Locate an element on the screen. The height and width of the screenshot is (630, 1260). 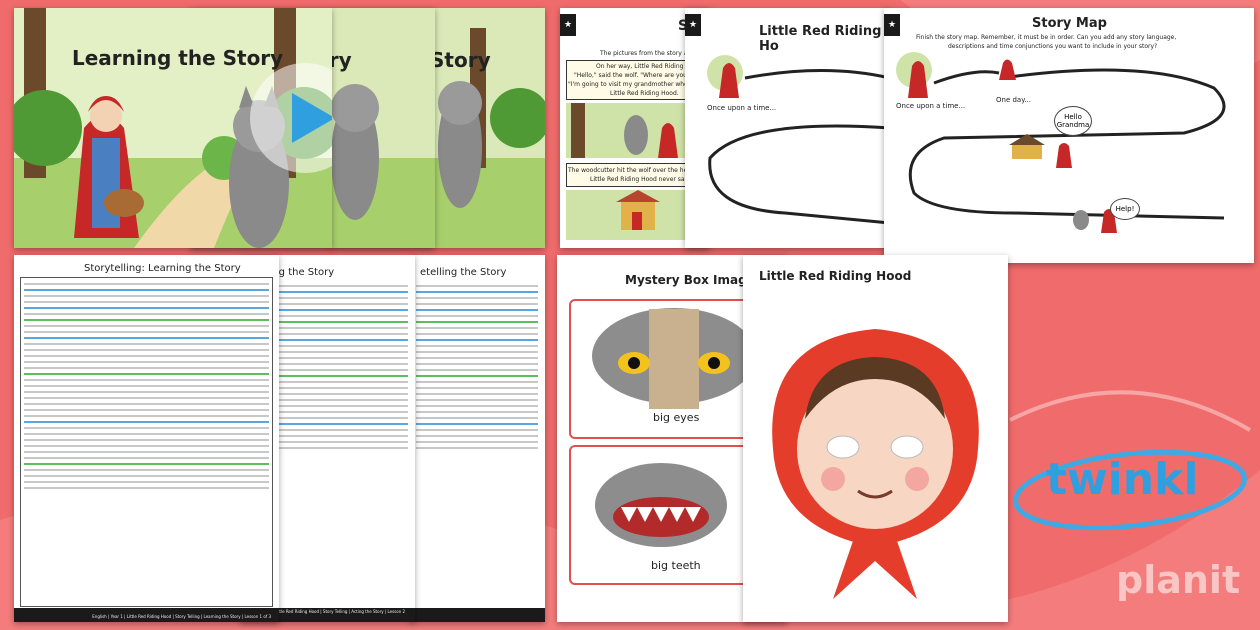
story-map-path is located at coordinates (798, 140).